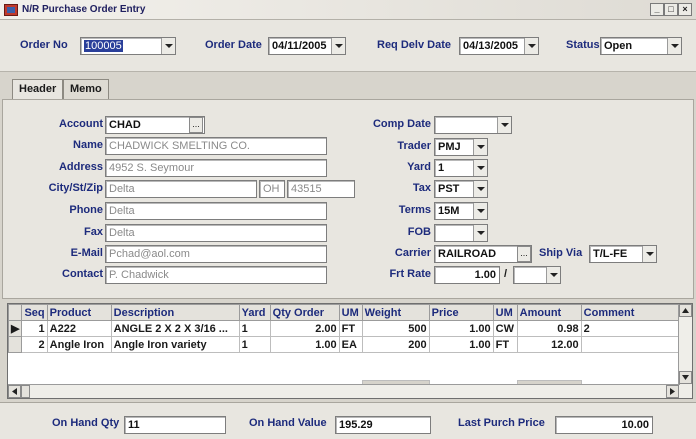  What do you see at coordinates (86, 89) in the screenshot?
I see `tab-memo: Memo` at bounding box center [86, 89].